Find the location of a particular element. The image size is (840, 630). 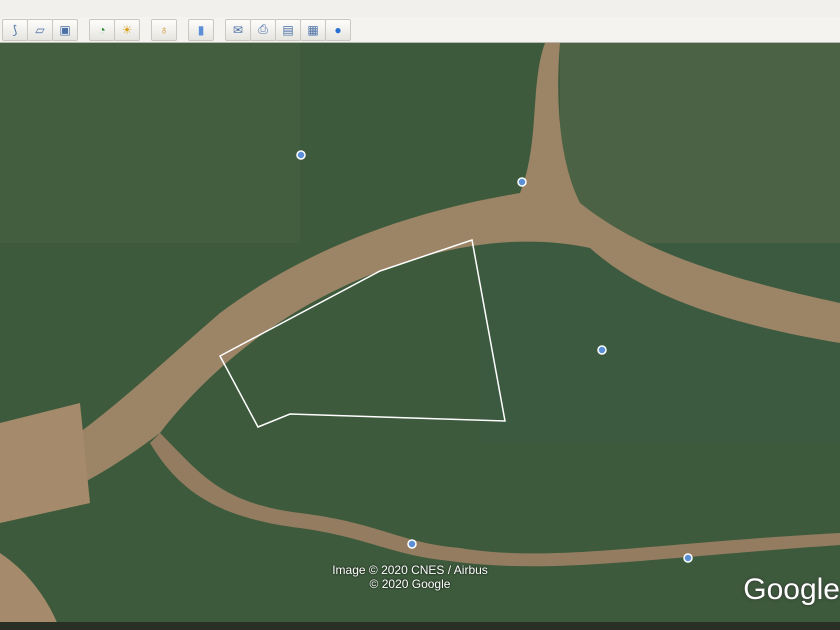

save-image-button: ▤ is located at coordinates (288, 29).